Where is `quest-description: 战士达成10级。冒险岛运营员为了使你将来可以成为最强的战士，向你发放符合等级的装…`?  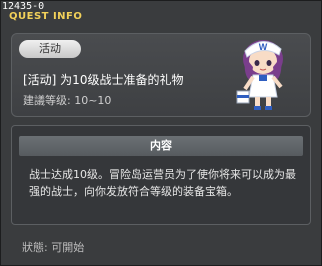
quest-description: 战士达成10级。冒险岛运营员为了使你将来可以成为最强的战士，向你发放符合等级的装… is located at coordinates (162, 183).